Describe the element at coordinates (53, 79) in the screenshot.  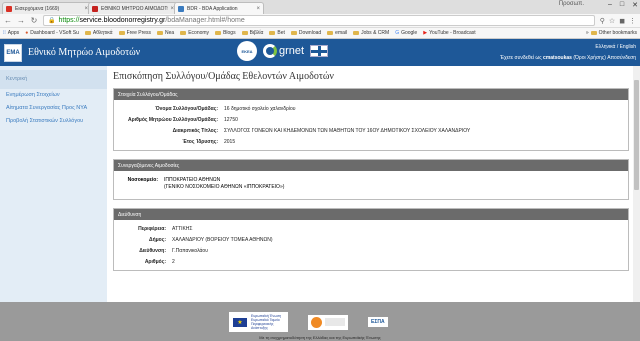
I see `sidebar-item-home: Κεντρική` at that location.